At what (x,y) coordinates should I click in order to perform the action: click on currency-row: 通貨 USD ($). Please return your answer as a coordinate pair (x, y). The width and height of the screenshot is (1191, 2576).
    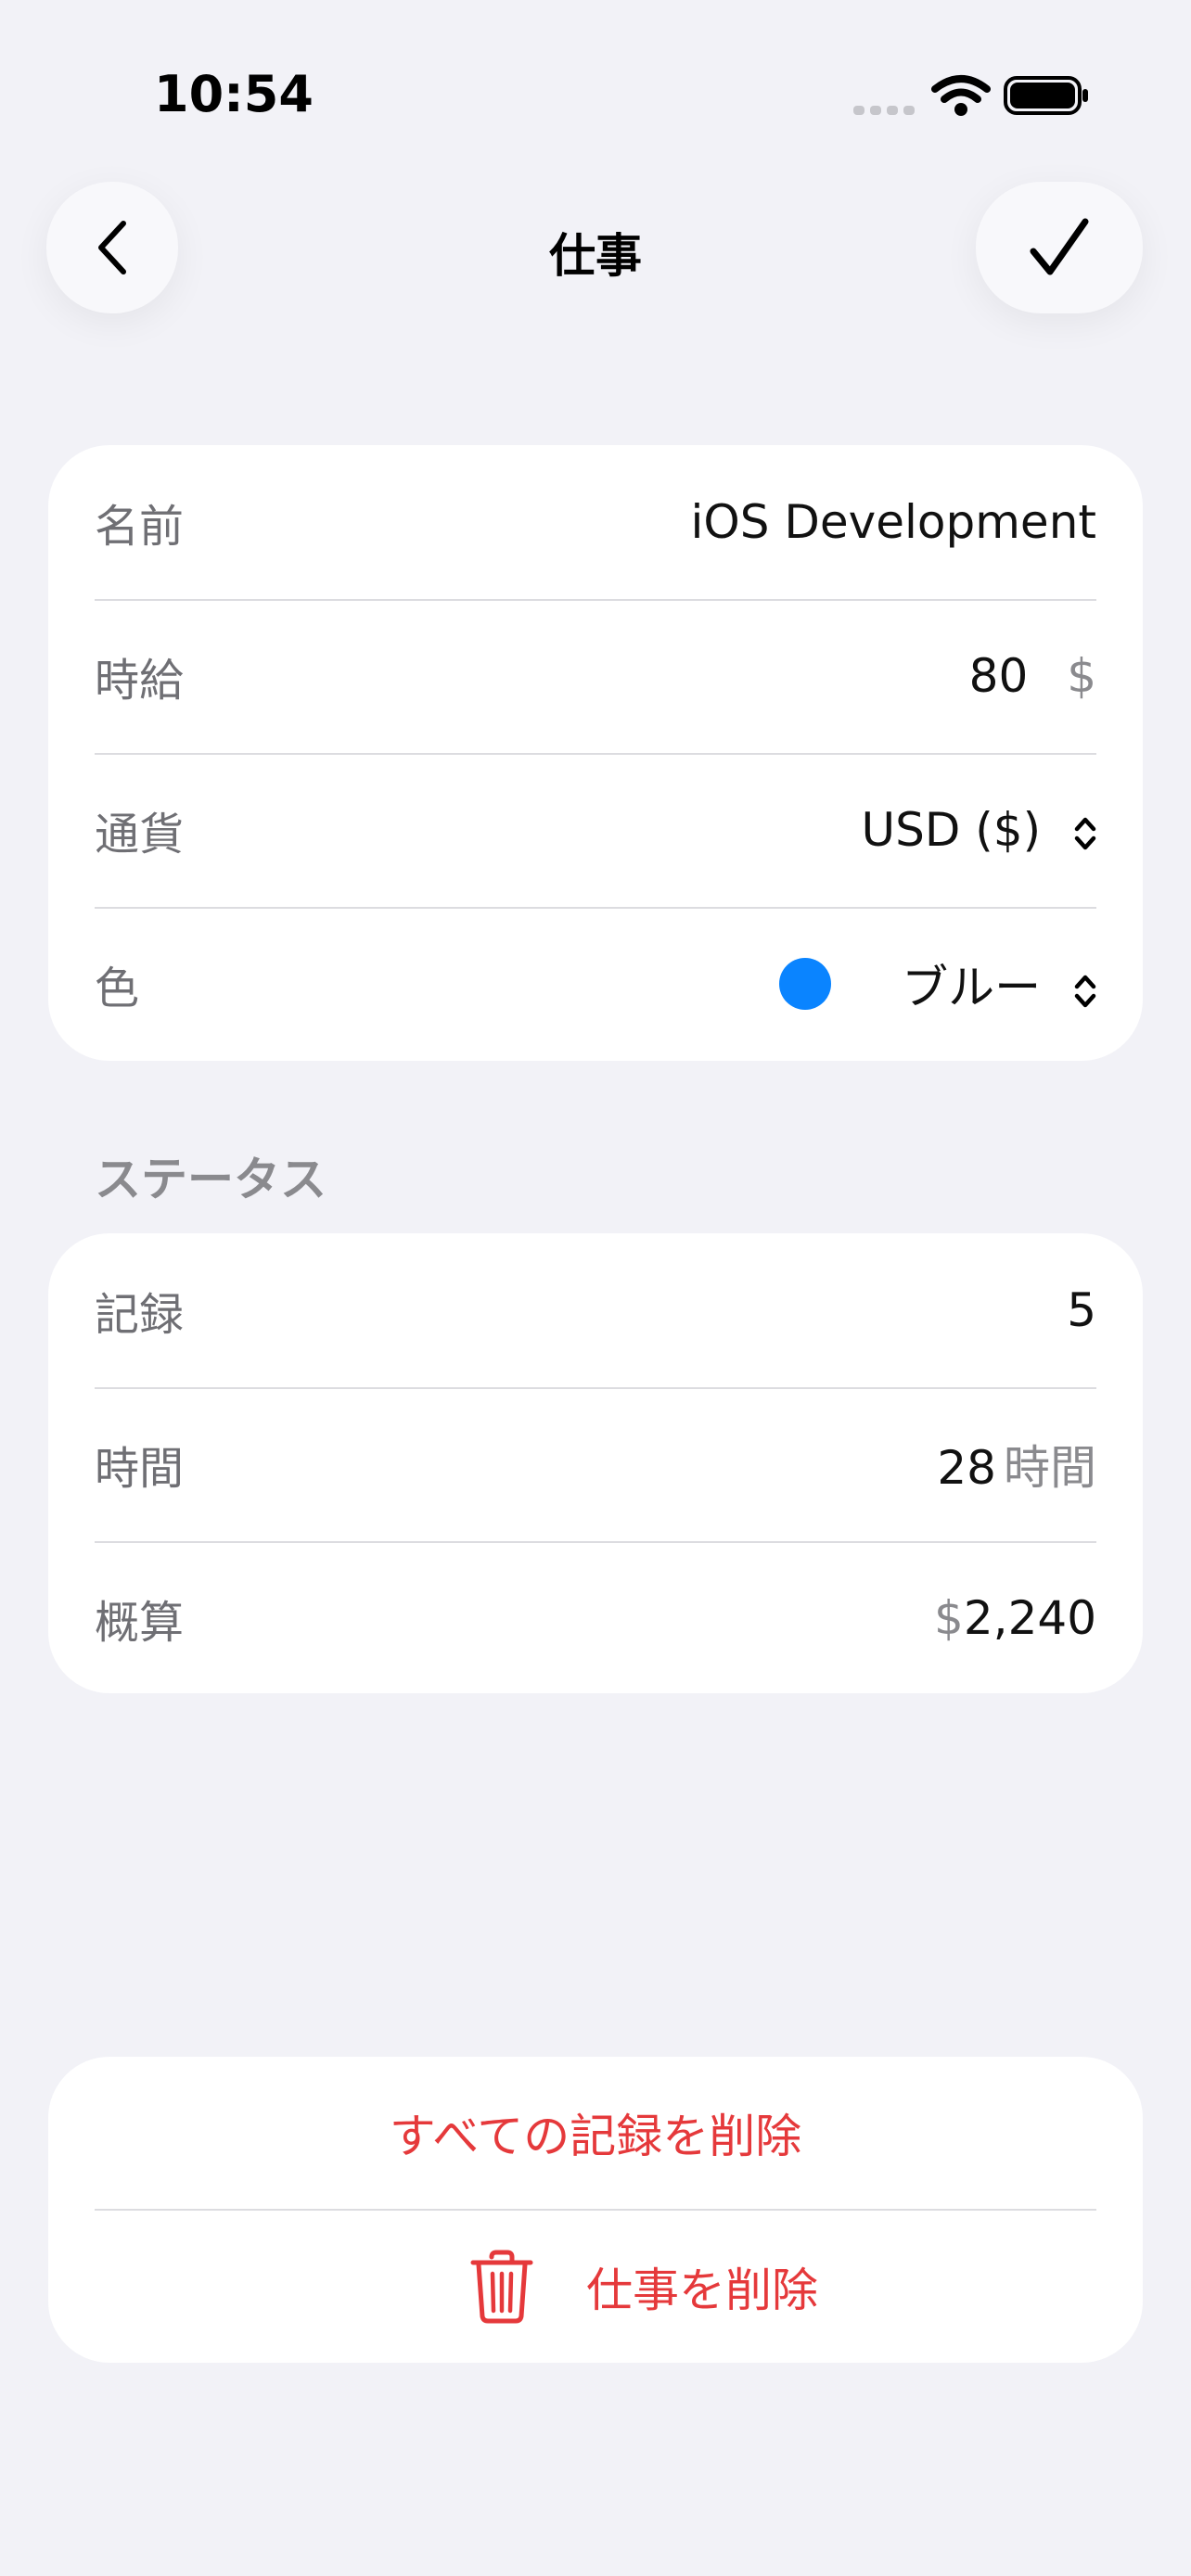
    Looking at the image, I should click on (595, 831).